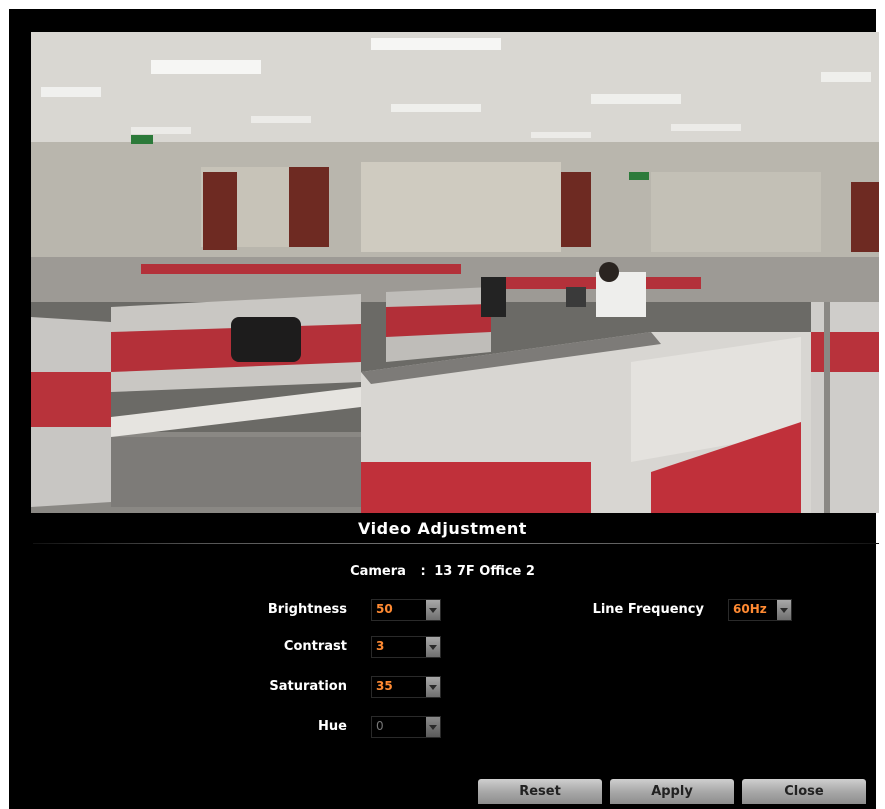 Image resolution: width=885 pixels, height=809 pixels. What do you see at coordinates (332, 726) in the screenshot?
I see `hue-label: Hue` at bounding box center [332, 726].